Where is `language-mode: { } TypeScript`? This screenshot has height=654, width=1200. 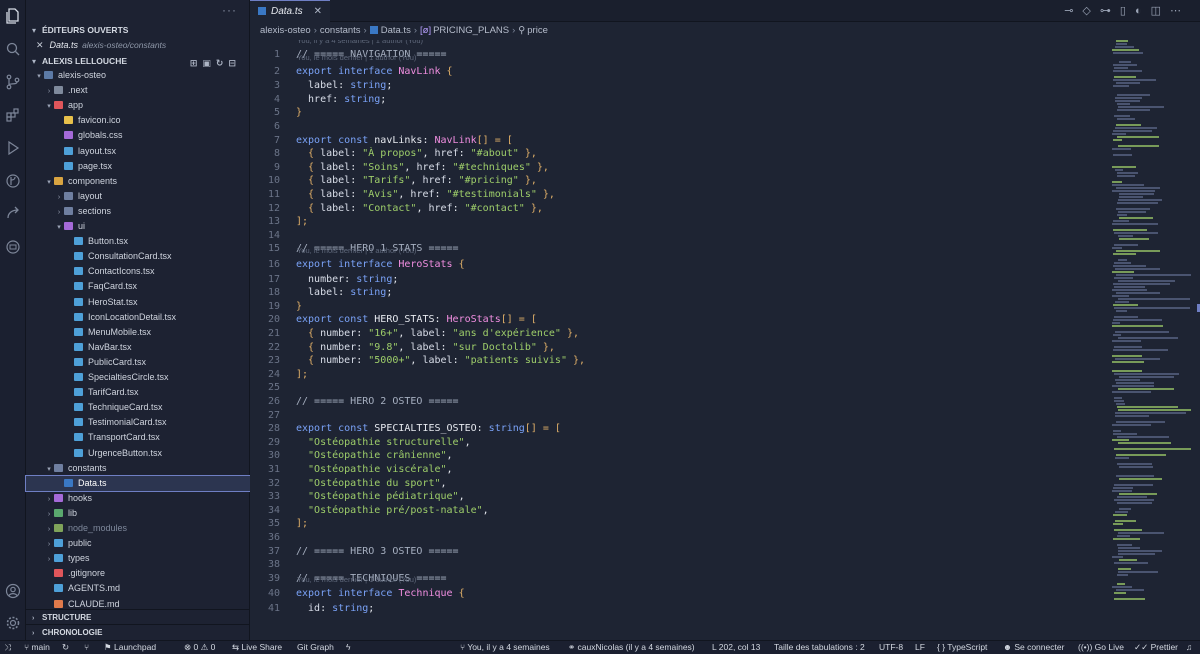
language-mode: { } TypeScript is located at coordinates (962, 647).